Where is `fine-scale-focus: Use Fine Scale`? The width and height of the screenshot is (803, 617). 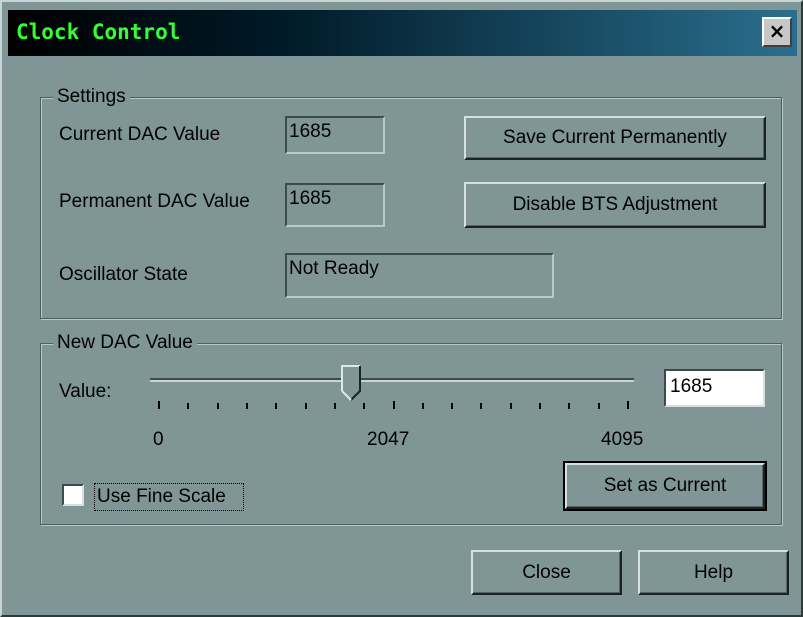 fine-scale-focus: Use Fine Scale is located at coordinates (169, 497).